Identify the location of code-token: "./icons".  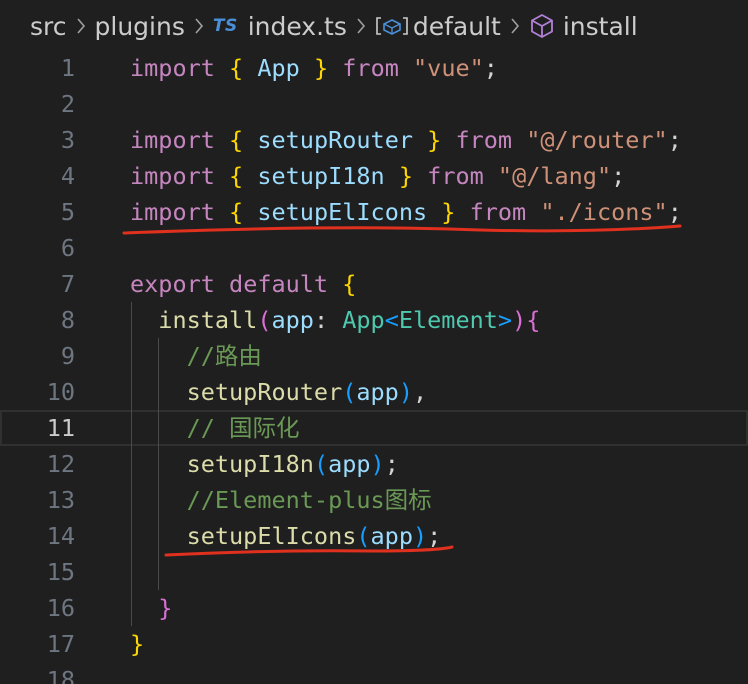
(604, 212).